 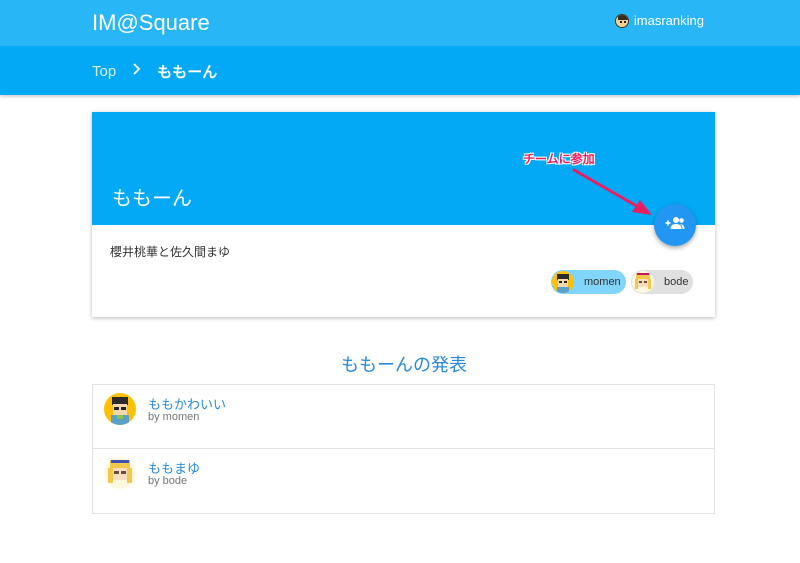 What do you see at coordinates (174, 417) in the screenshot?
I see `presentation-author: by momen` at bounding box center [174, 417].